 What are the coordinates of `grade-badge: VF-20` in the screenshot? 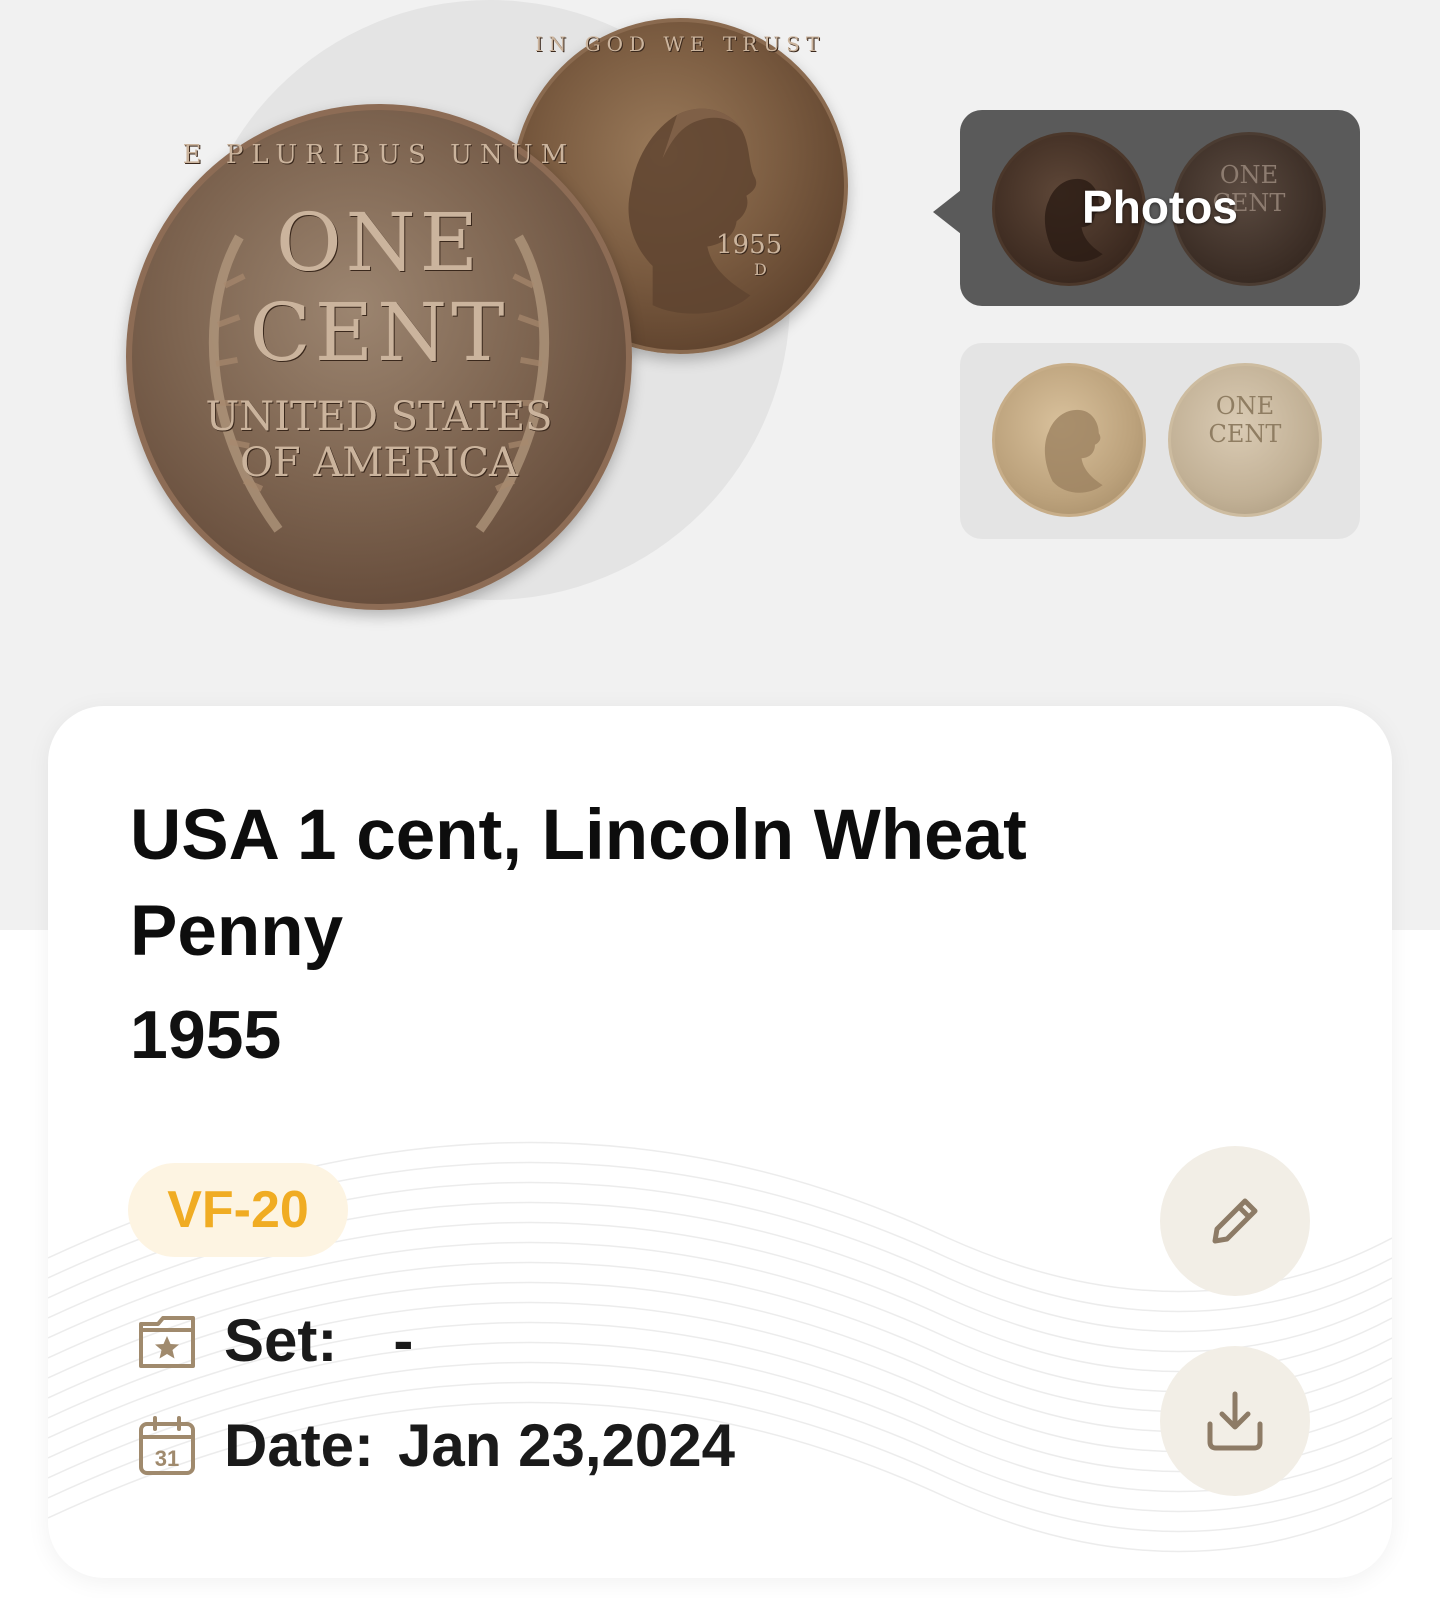 It's located at (238, 1210).